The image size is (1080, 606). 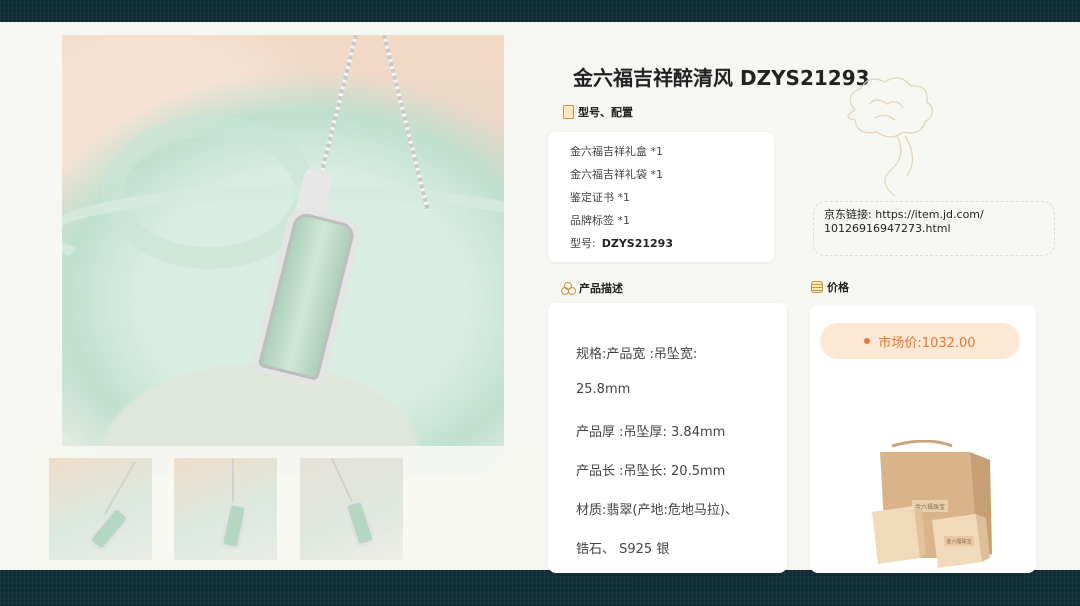 I want to click on description-section-label: 产品描述, so click(x=592, y=288).